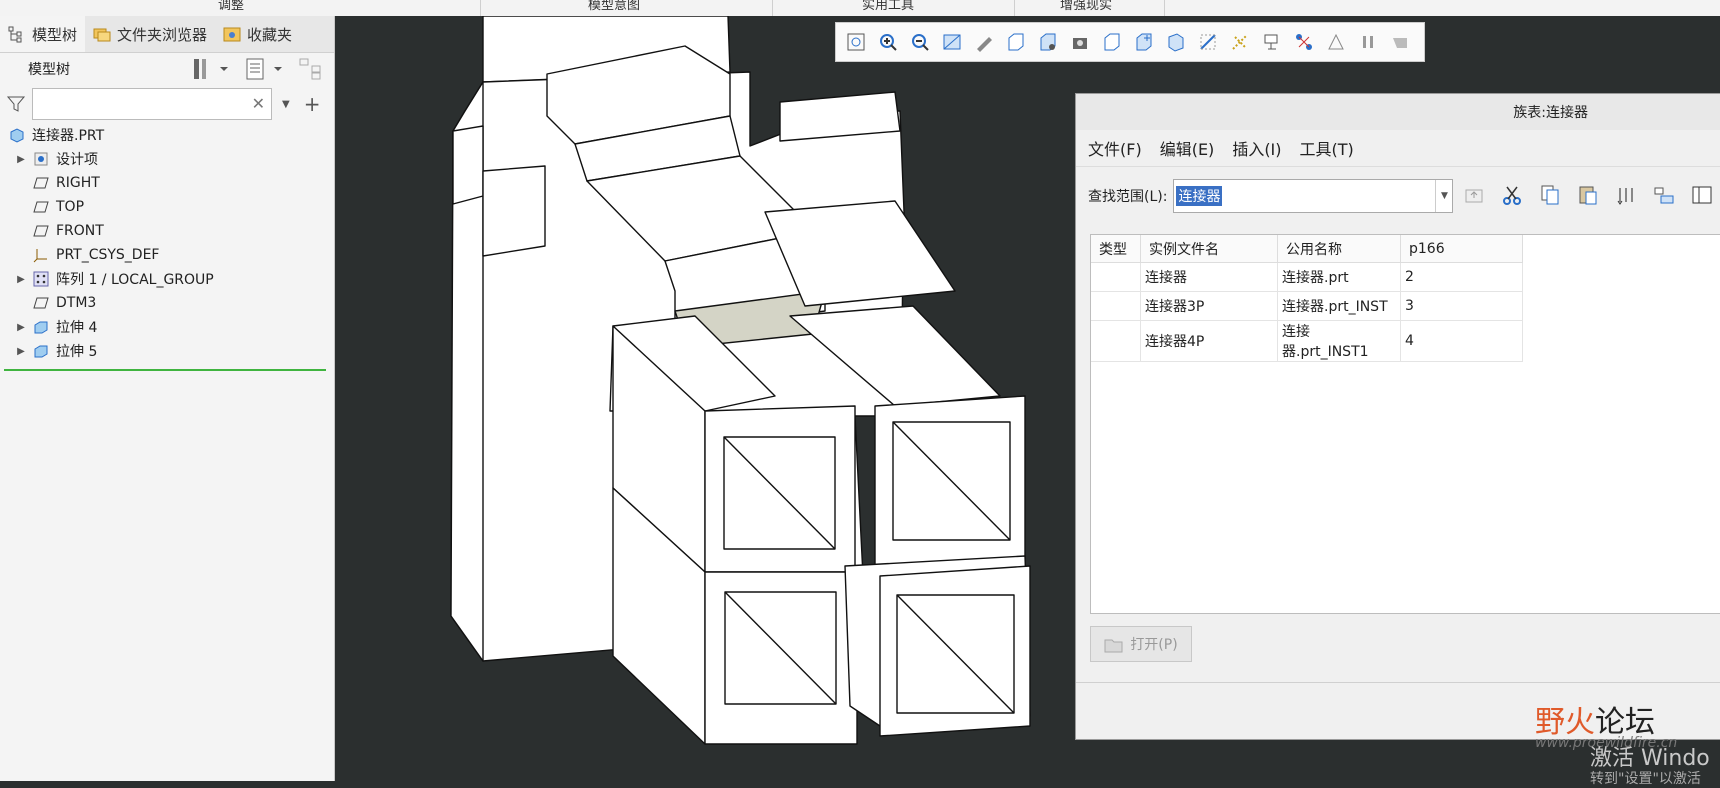 The height and width of the screenshot is (788, 1720). What do you see at coordinates (77, 352) in the screenshot?
I see `tree-item-label: 拉伸 5` at bounding box center [77, 352].